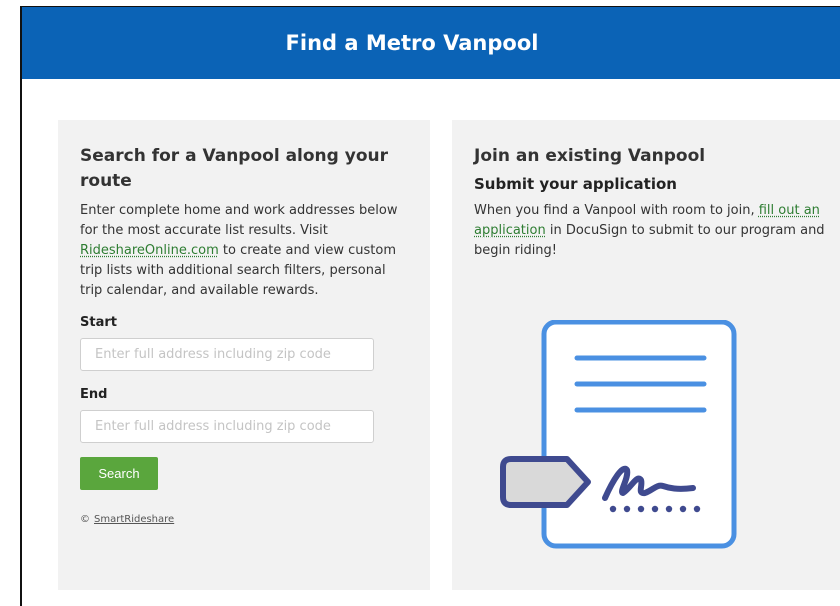  Describe the element at coordinates (575, 184) in the screenshot. I see `join-card-subtitle: Submit your application` at that location.